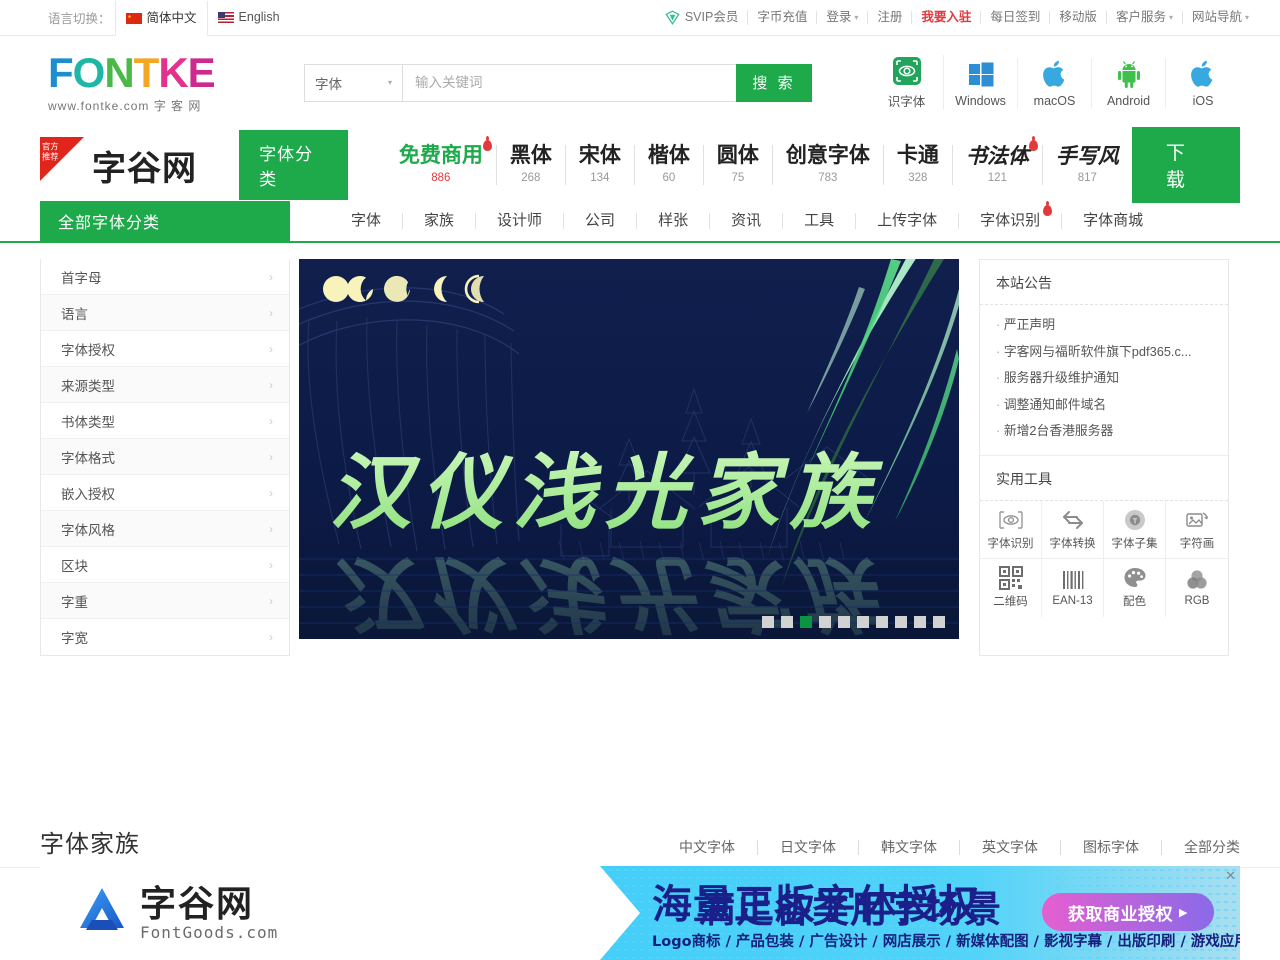 The image size is (1280, 960). Describe the element at coordinates (1104, 405) in the screenshot. I see `announcement-item: 调整通知邮件域名` at that location.